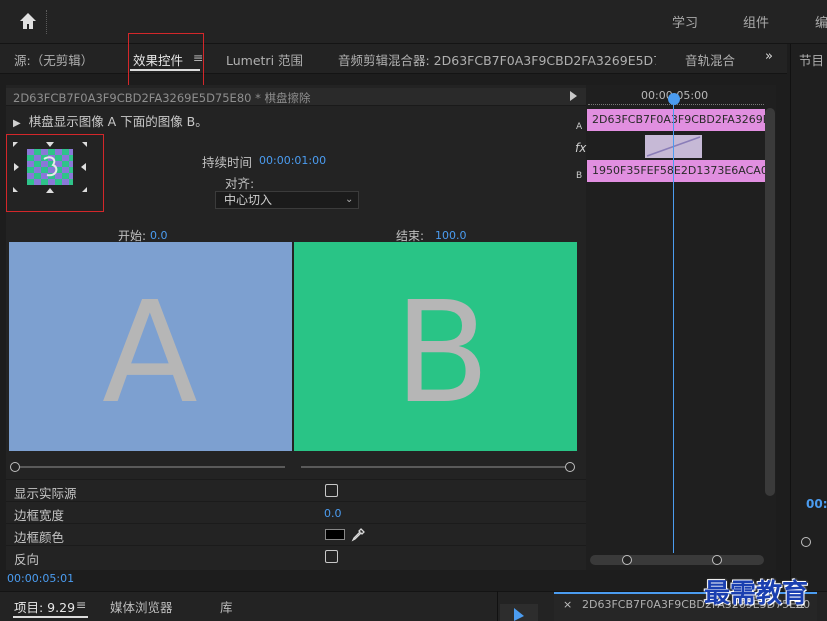  I want to click on description-text: 棋盘显示图像 A 下面的图像 B。, so click(118, 121).